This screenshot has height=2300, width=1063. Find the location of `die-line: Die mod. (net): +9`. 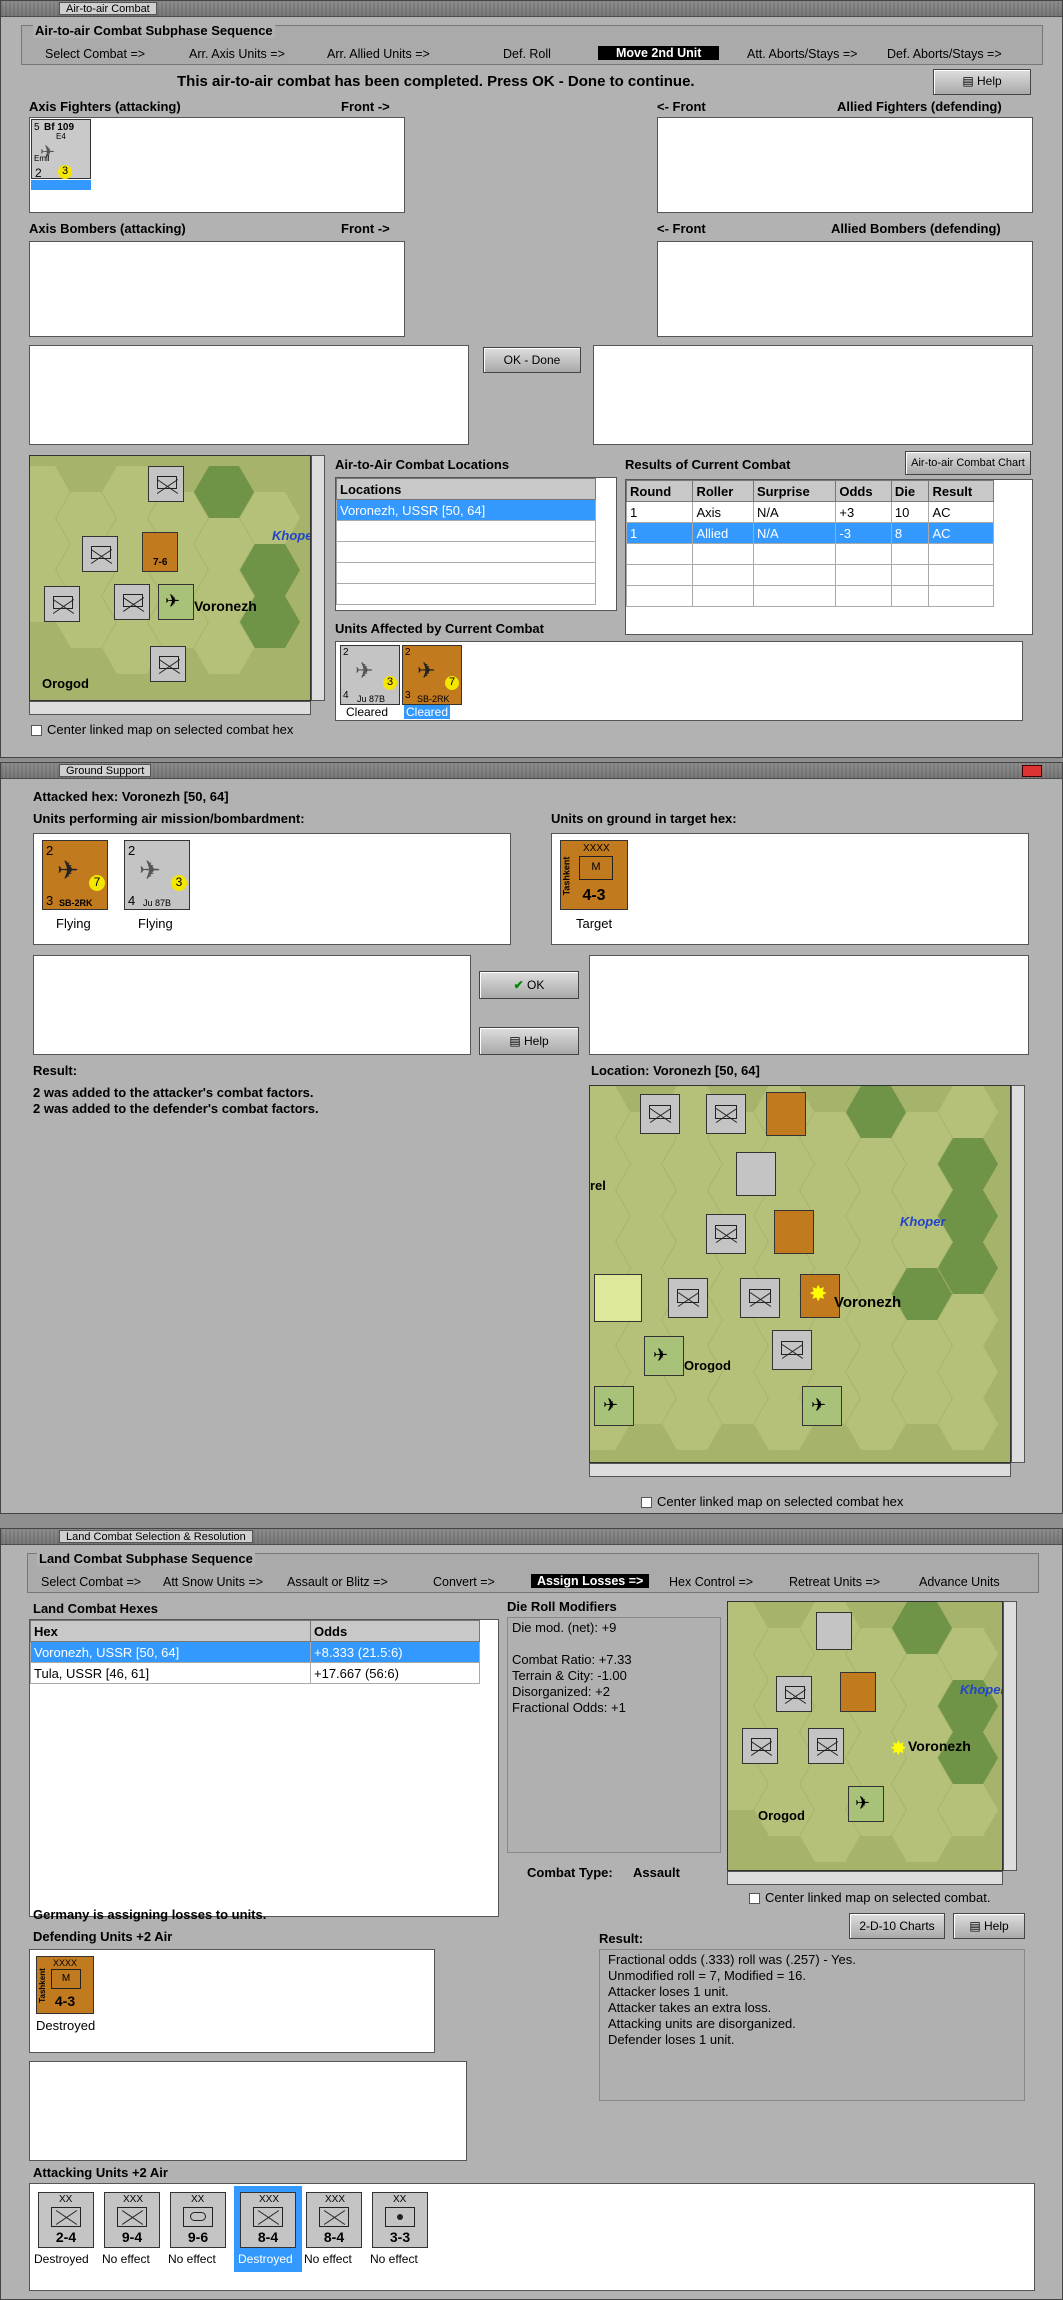

die-line: Die mod. (net): +9 is located at coordinates (564, 1627).